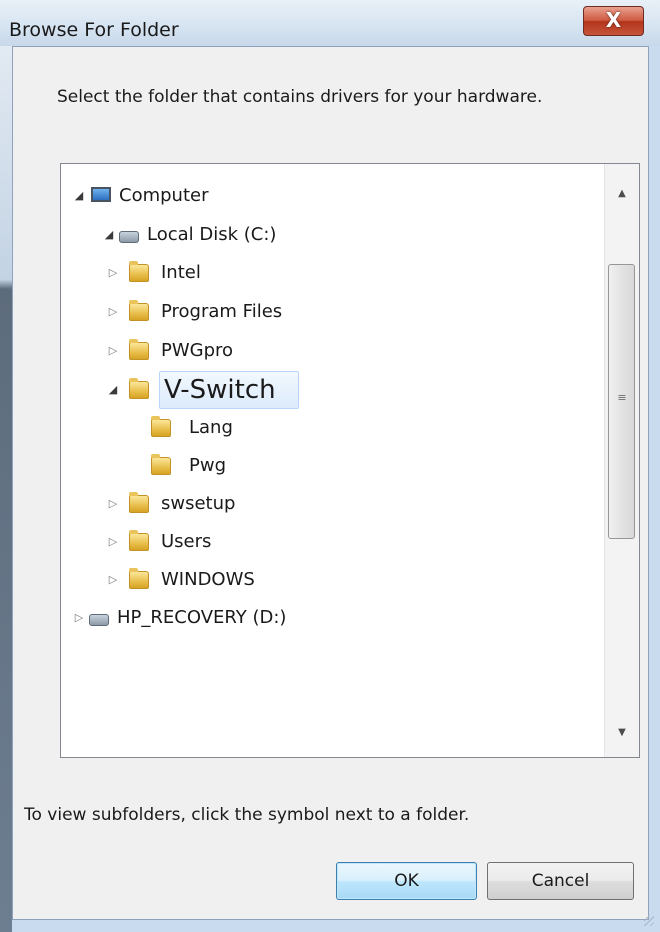  Describe the element at coordinates (99, 620) in the screenshot. I see `drive-icon` at that location.